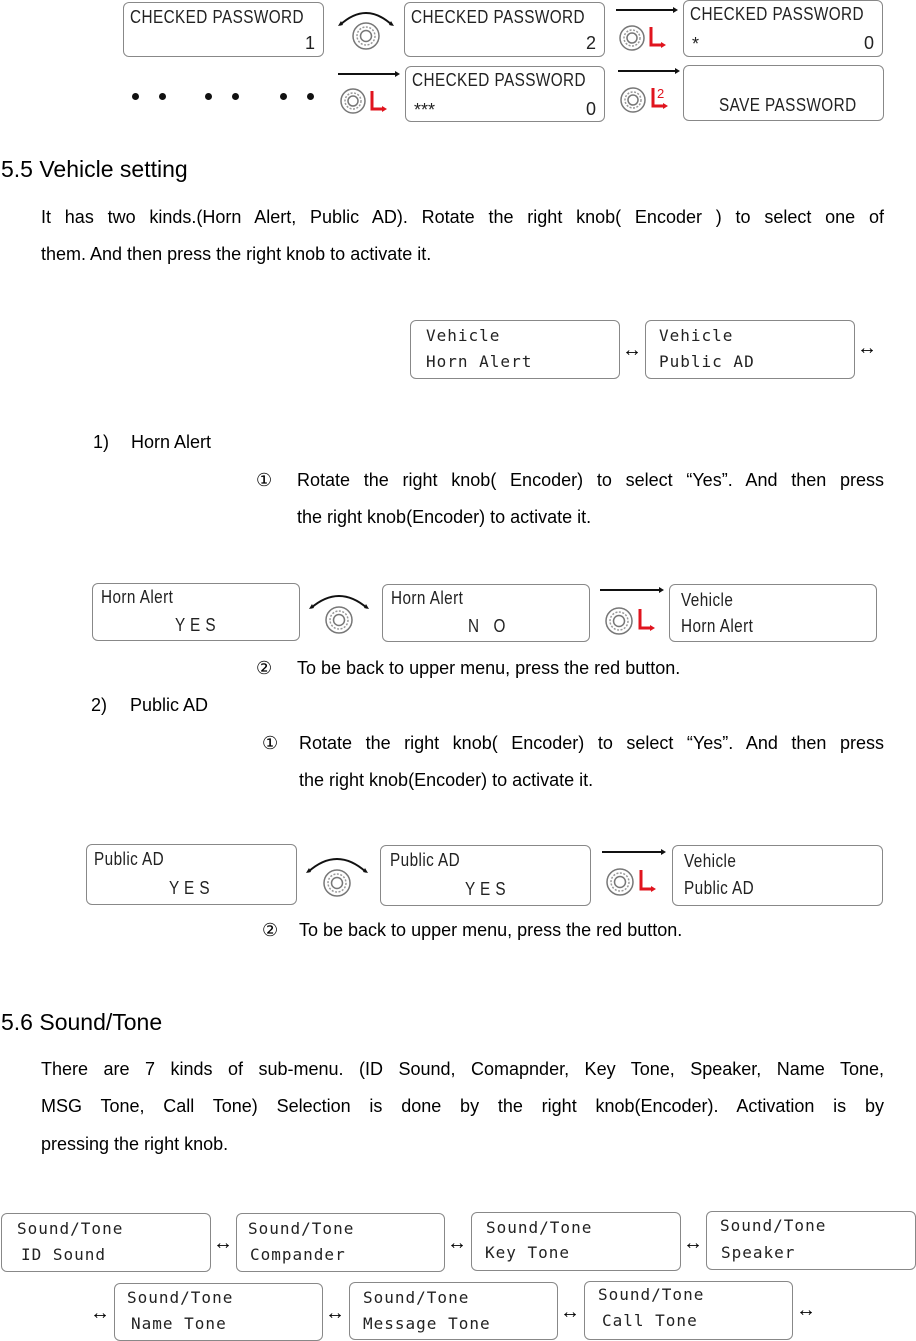 Image resolution: width=916 pixels, height=1341 pixels. What do you see at coordinates (811, 1240) in the screenshot?
I see `lcd-screen-sound-tone-speaker: Sound/Tone Speaker` at bounding box center [811, 1240].